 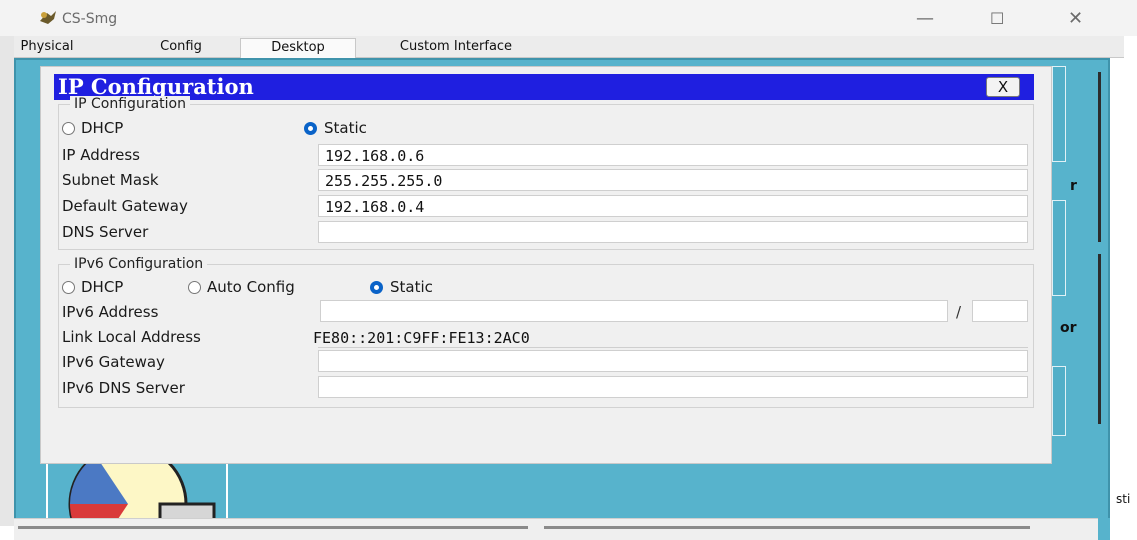 I want to click on subnet-mask-label: Subnet Mask, so click(x=110, y=180).